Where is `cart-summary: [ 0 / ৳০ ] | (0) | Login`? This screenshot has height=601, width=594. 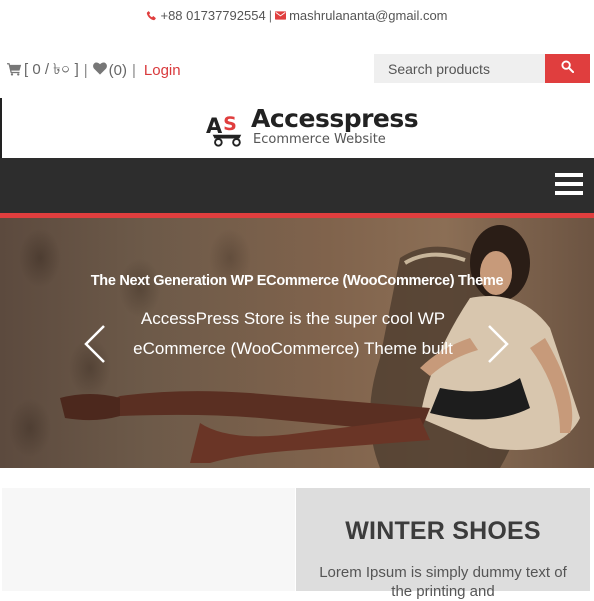
cart-summary: [ 0 / ৳০ ] | (0) | Login is located at coordinates (94, 70).